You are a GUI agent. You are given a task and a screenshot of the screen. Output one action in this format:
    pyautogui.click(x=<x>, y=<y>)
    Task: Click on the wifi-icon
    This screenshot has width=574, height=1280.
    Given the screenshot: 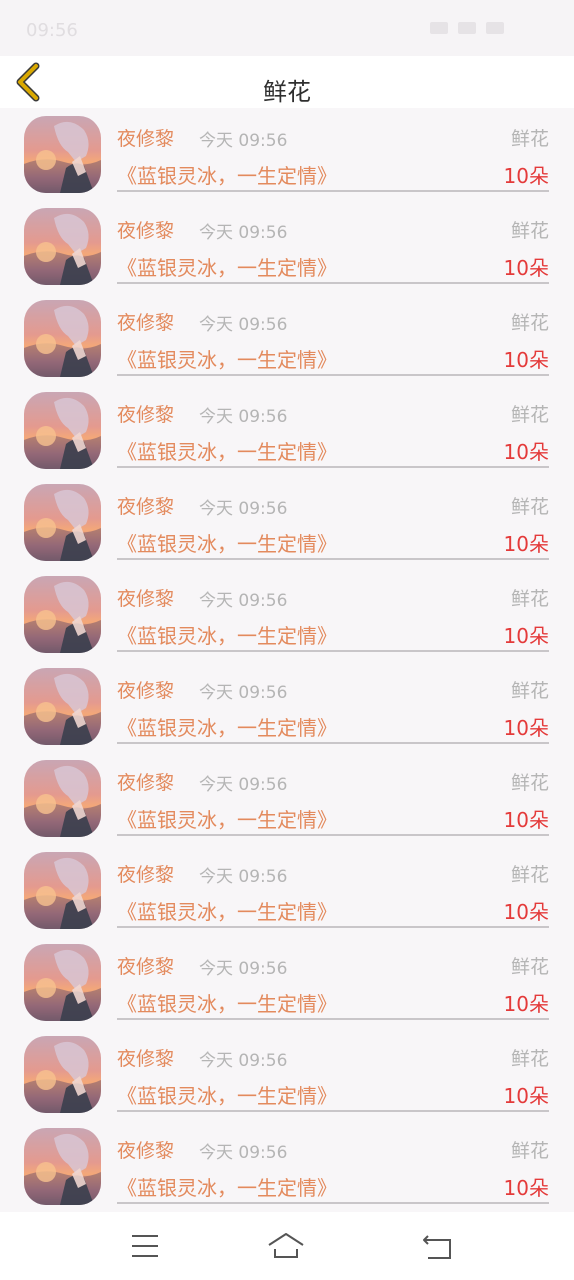 What is the action you would take?
    pyautogui.click(x=467, y=28)
    